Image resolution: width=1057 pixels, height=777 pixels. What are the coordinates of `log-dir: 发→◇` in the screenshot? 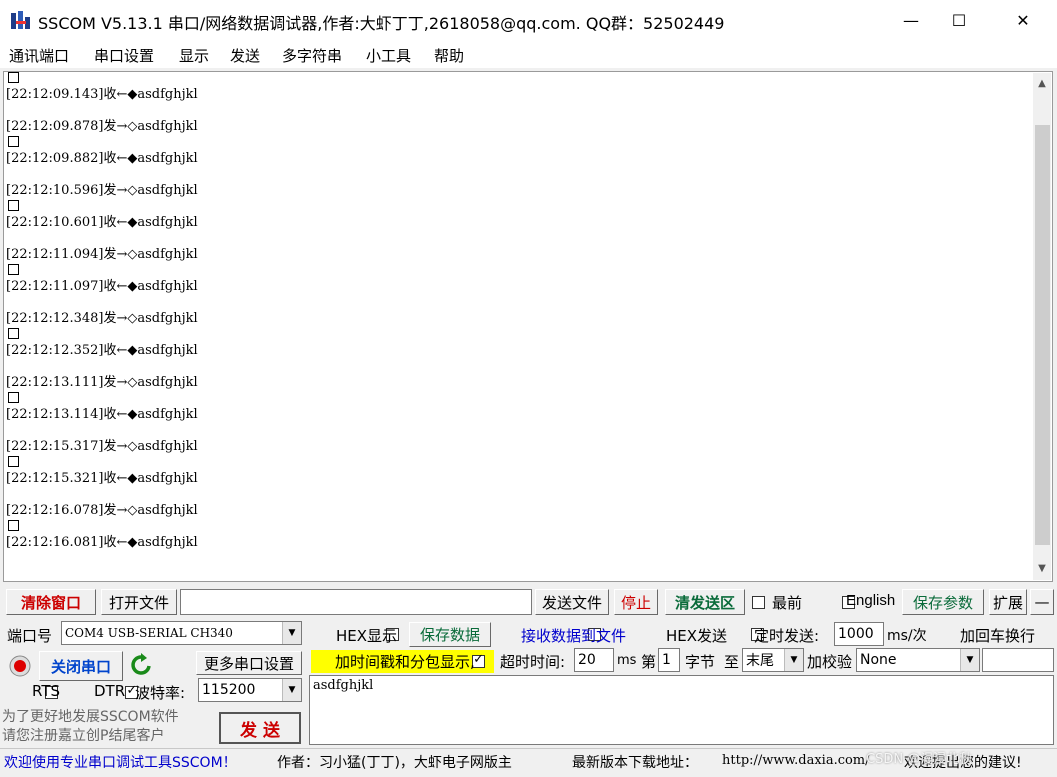 It's located at (120, 382).